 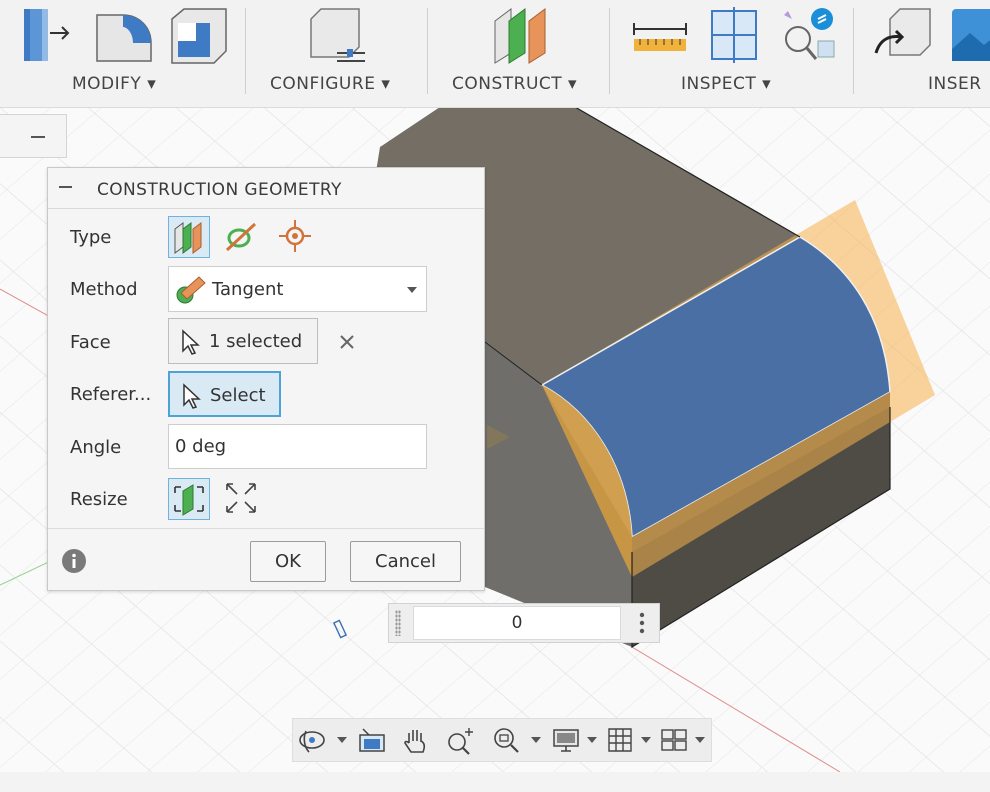 I want to click on manipulator-value-widget: 0, so click(x=524, y=623).